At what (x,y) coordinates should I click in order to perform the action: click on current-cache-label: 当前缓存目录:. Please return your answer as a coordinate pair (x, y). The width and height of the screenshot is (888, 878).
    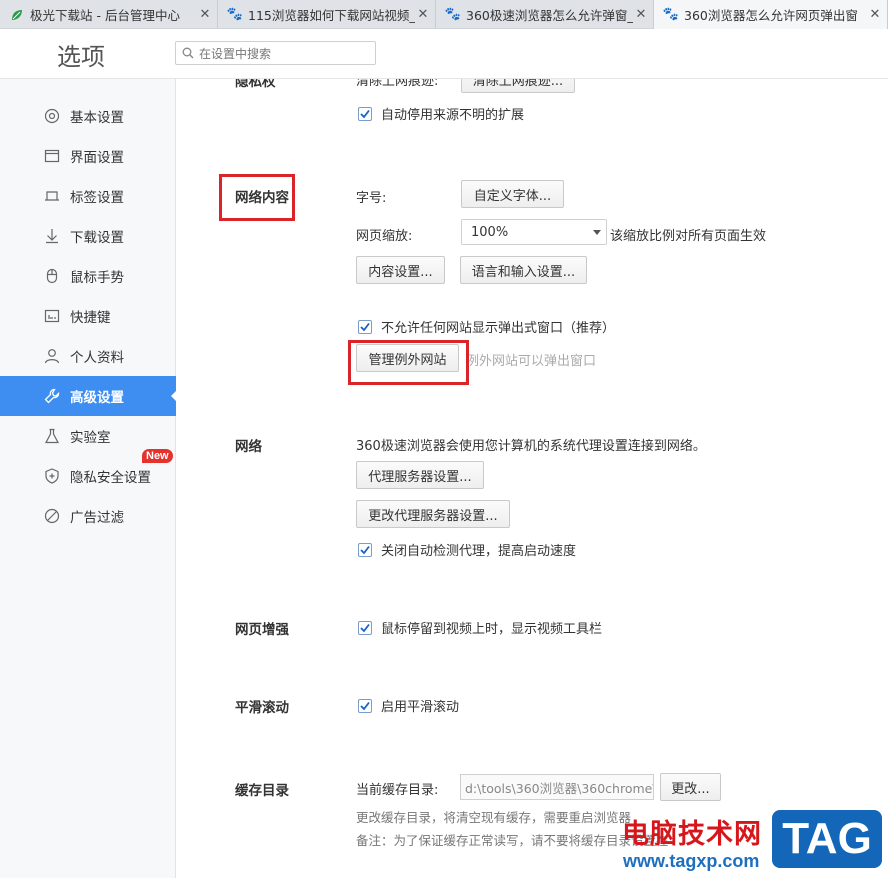
    Looking at the image, I should click on (397, 790).